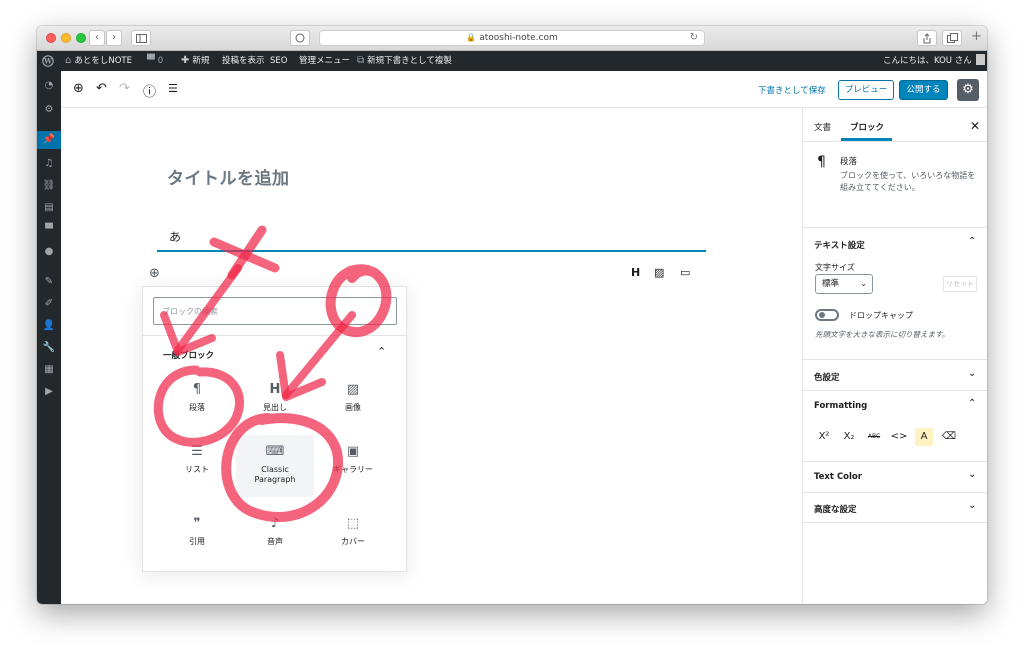  Describe the element at coordinates (243, 61) in the screenshot. I see `admin-bar-view-post: 投稿を表示` at that location.